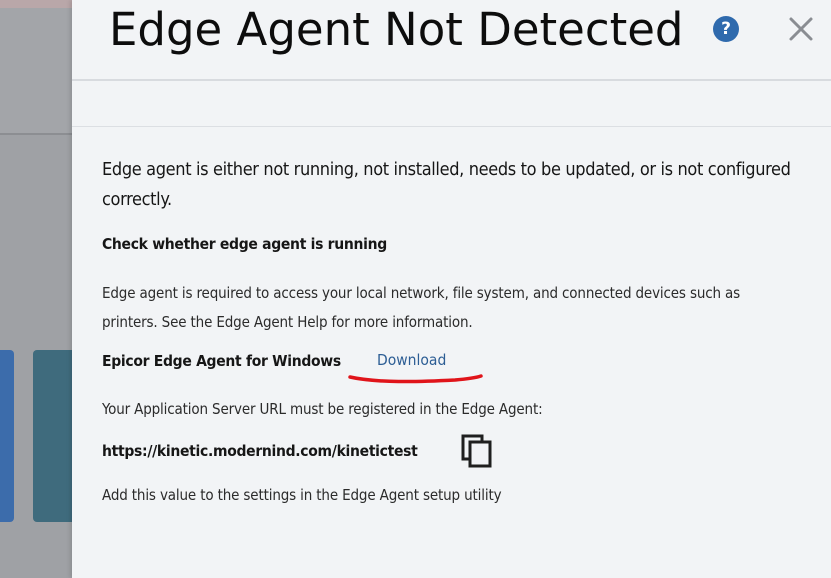 Image resolution: width=831 pixels, height=578 pixels. Describe the element at coordinates (7, 436) in the screenshot. I see `background-tile-blue` at that location.